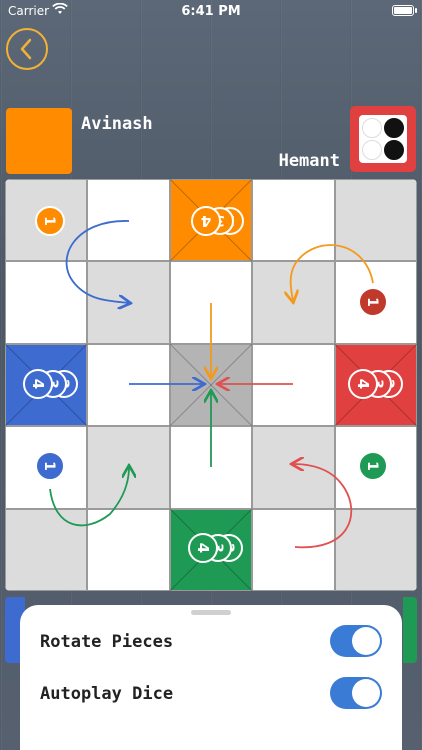 This screenshot has width=422, height=750. I want to click on dice-button, so click(383, 139).